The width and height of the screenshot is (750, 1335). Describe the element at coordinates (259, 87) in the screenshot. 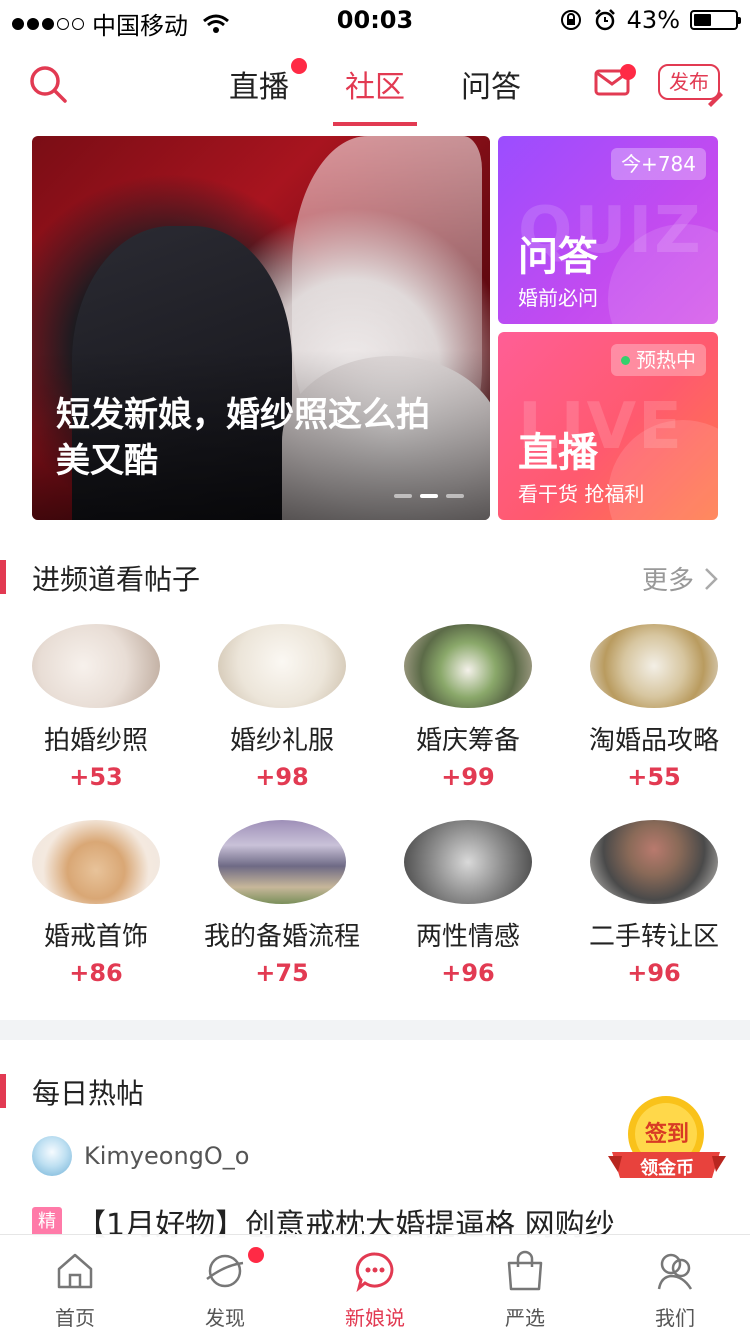

I see `tab-live-label: 直播` at that location.